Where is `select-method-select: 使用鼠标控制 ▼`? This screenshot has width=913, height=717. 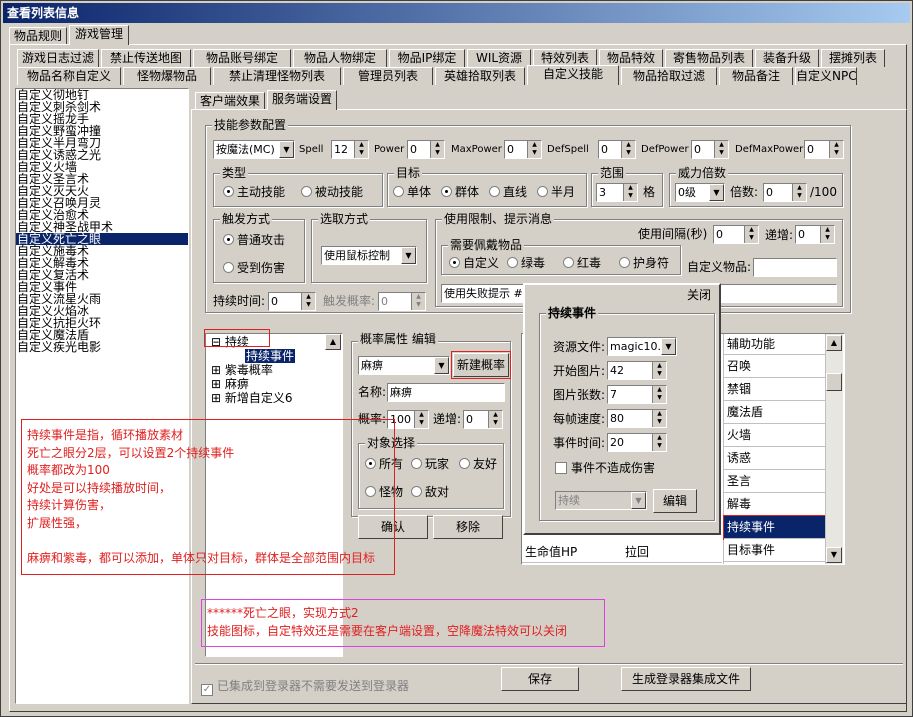
select-method-select: 使用鼠标控制 ▼ is located at coordinates (369, 255).